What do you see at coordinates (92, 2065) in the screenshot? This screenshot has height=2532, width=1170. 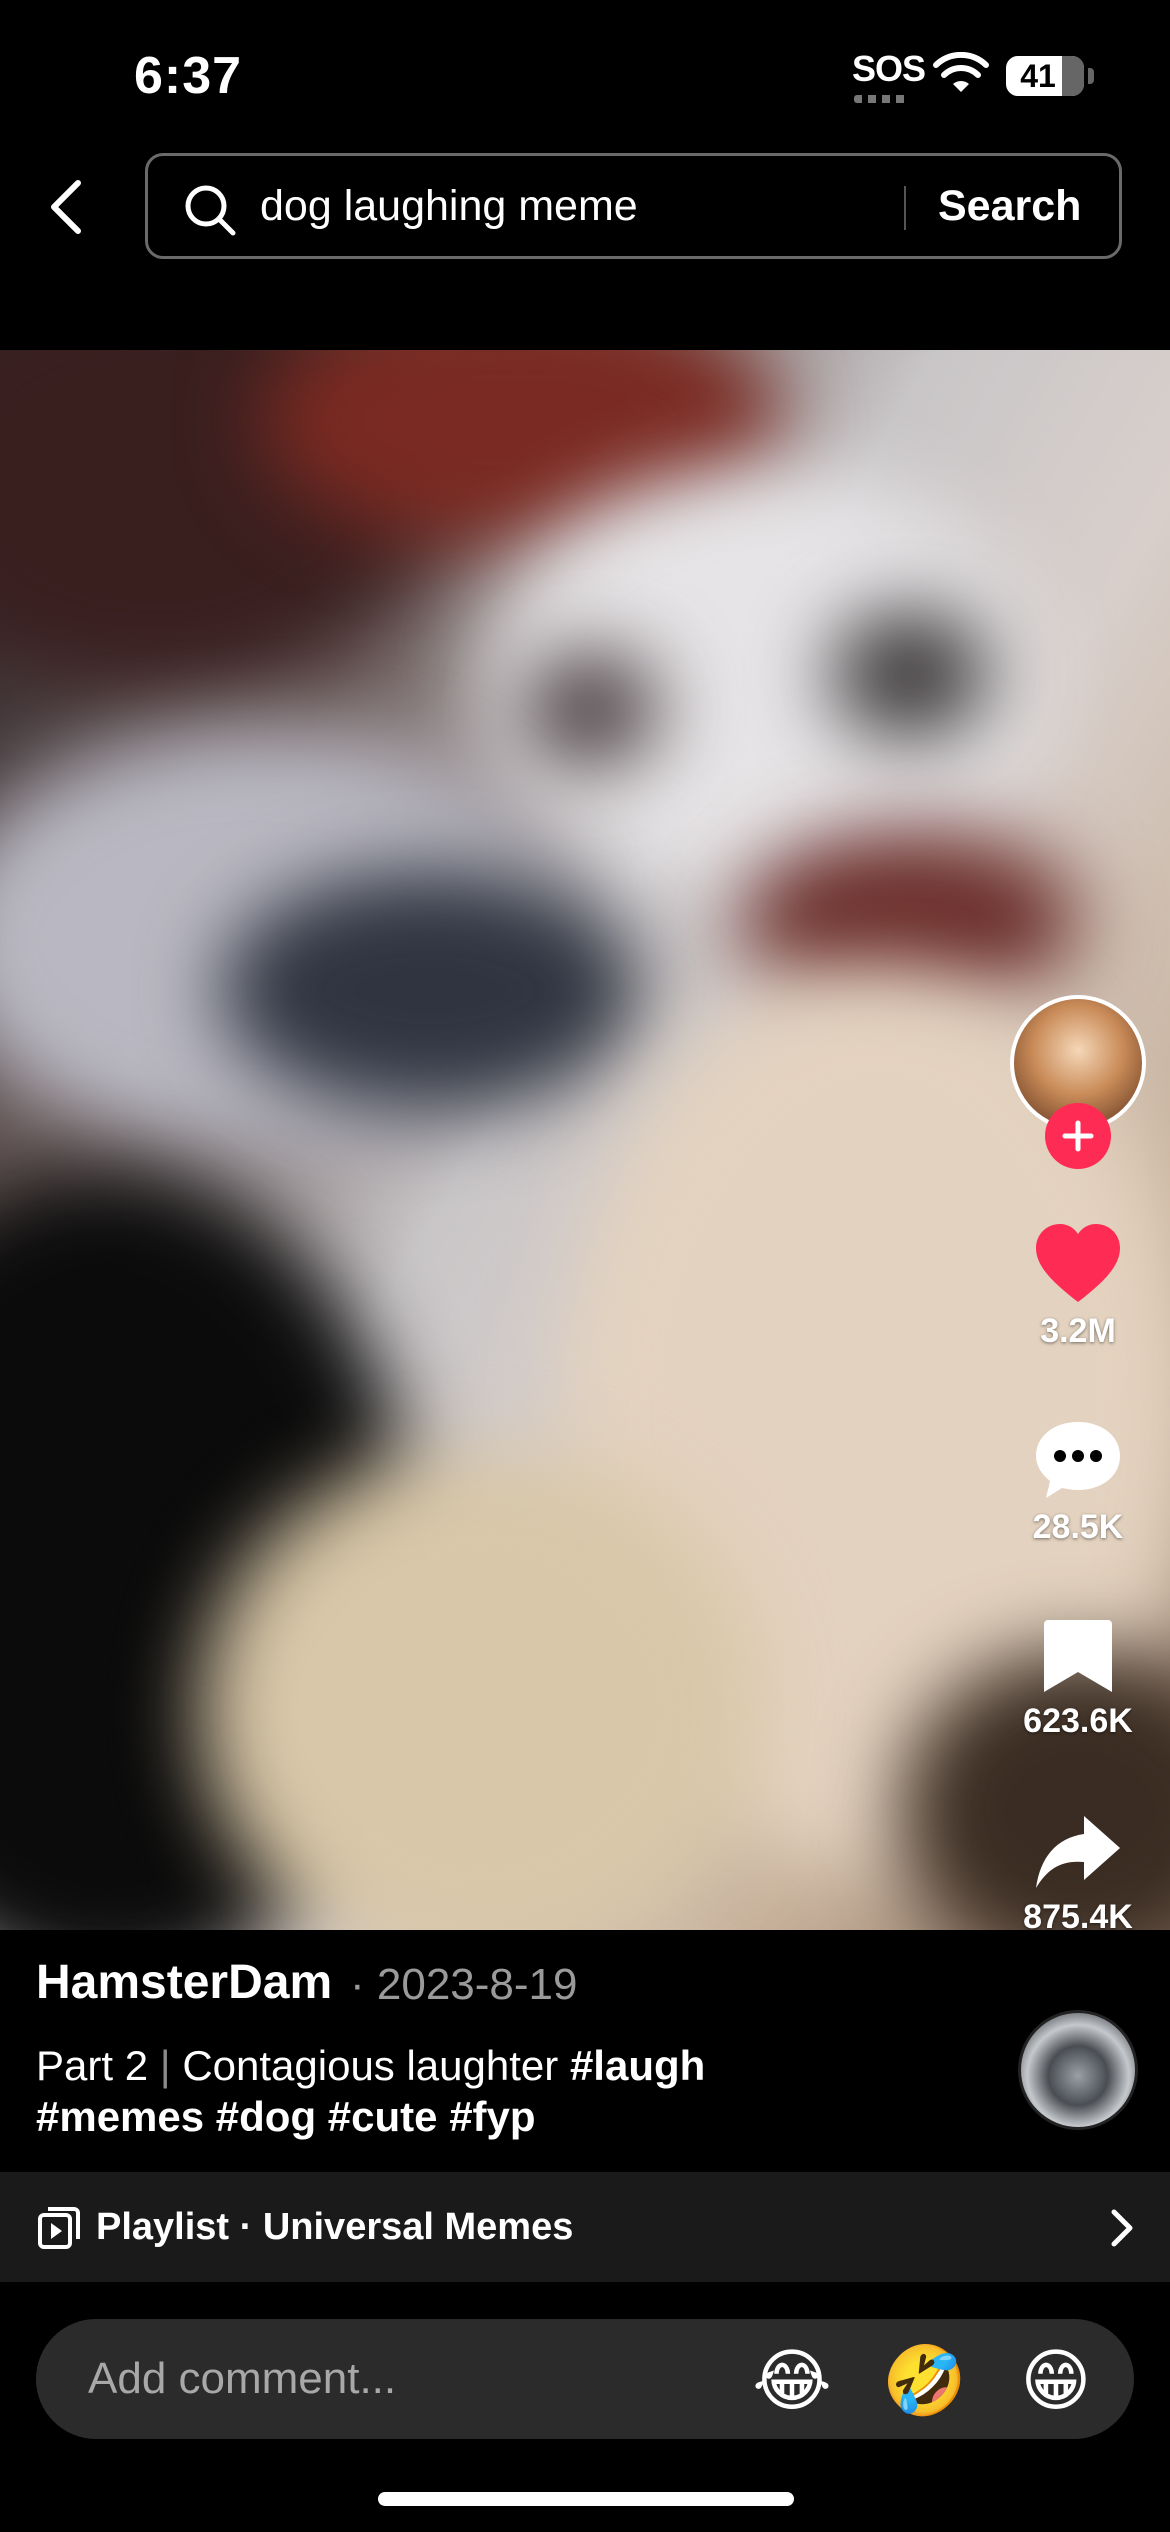 I see `caption-lead: Part 2` at bounding box center [92, 2065].